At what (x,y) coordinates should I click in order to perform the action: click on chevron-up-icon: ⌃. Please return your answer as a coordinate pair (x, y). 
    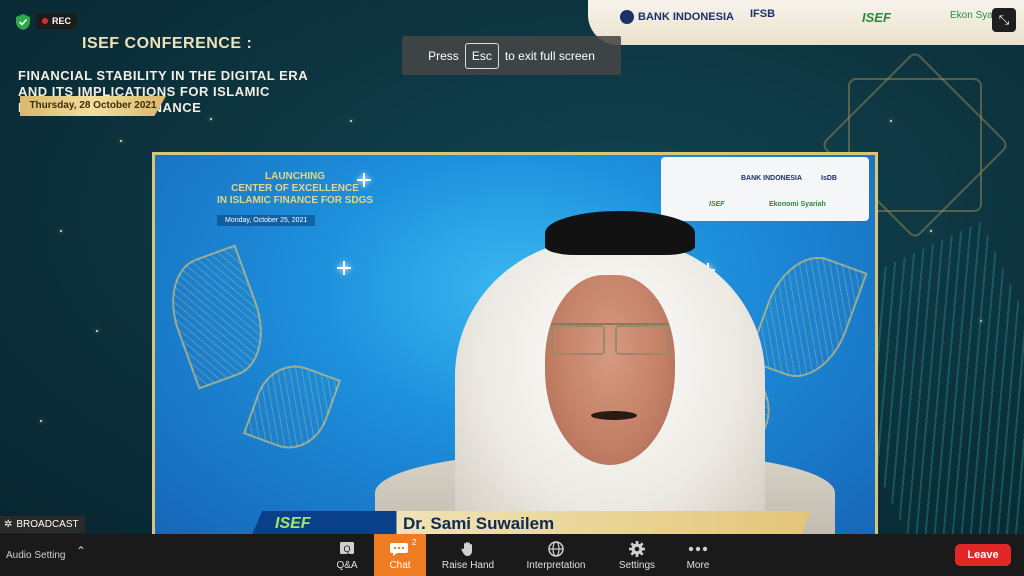
    Looking at the image, I should click on (81, 551).